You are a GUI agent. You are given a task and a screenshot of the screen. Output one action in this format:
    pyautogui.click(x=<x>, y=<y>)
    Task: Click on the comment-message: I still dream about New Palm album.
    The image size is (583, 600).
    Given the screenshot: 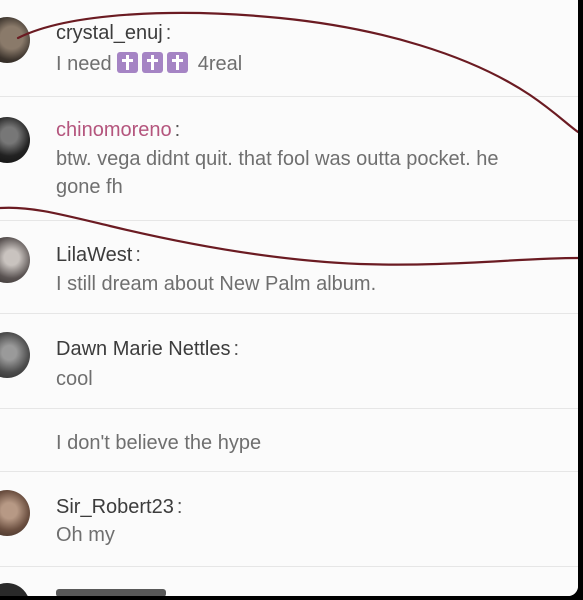 What is the action you would take?
    pyautogui.click(x=216, y=284)
    